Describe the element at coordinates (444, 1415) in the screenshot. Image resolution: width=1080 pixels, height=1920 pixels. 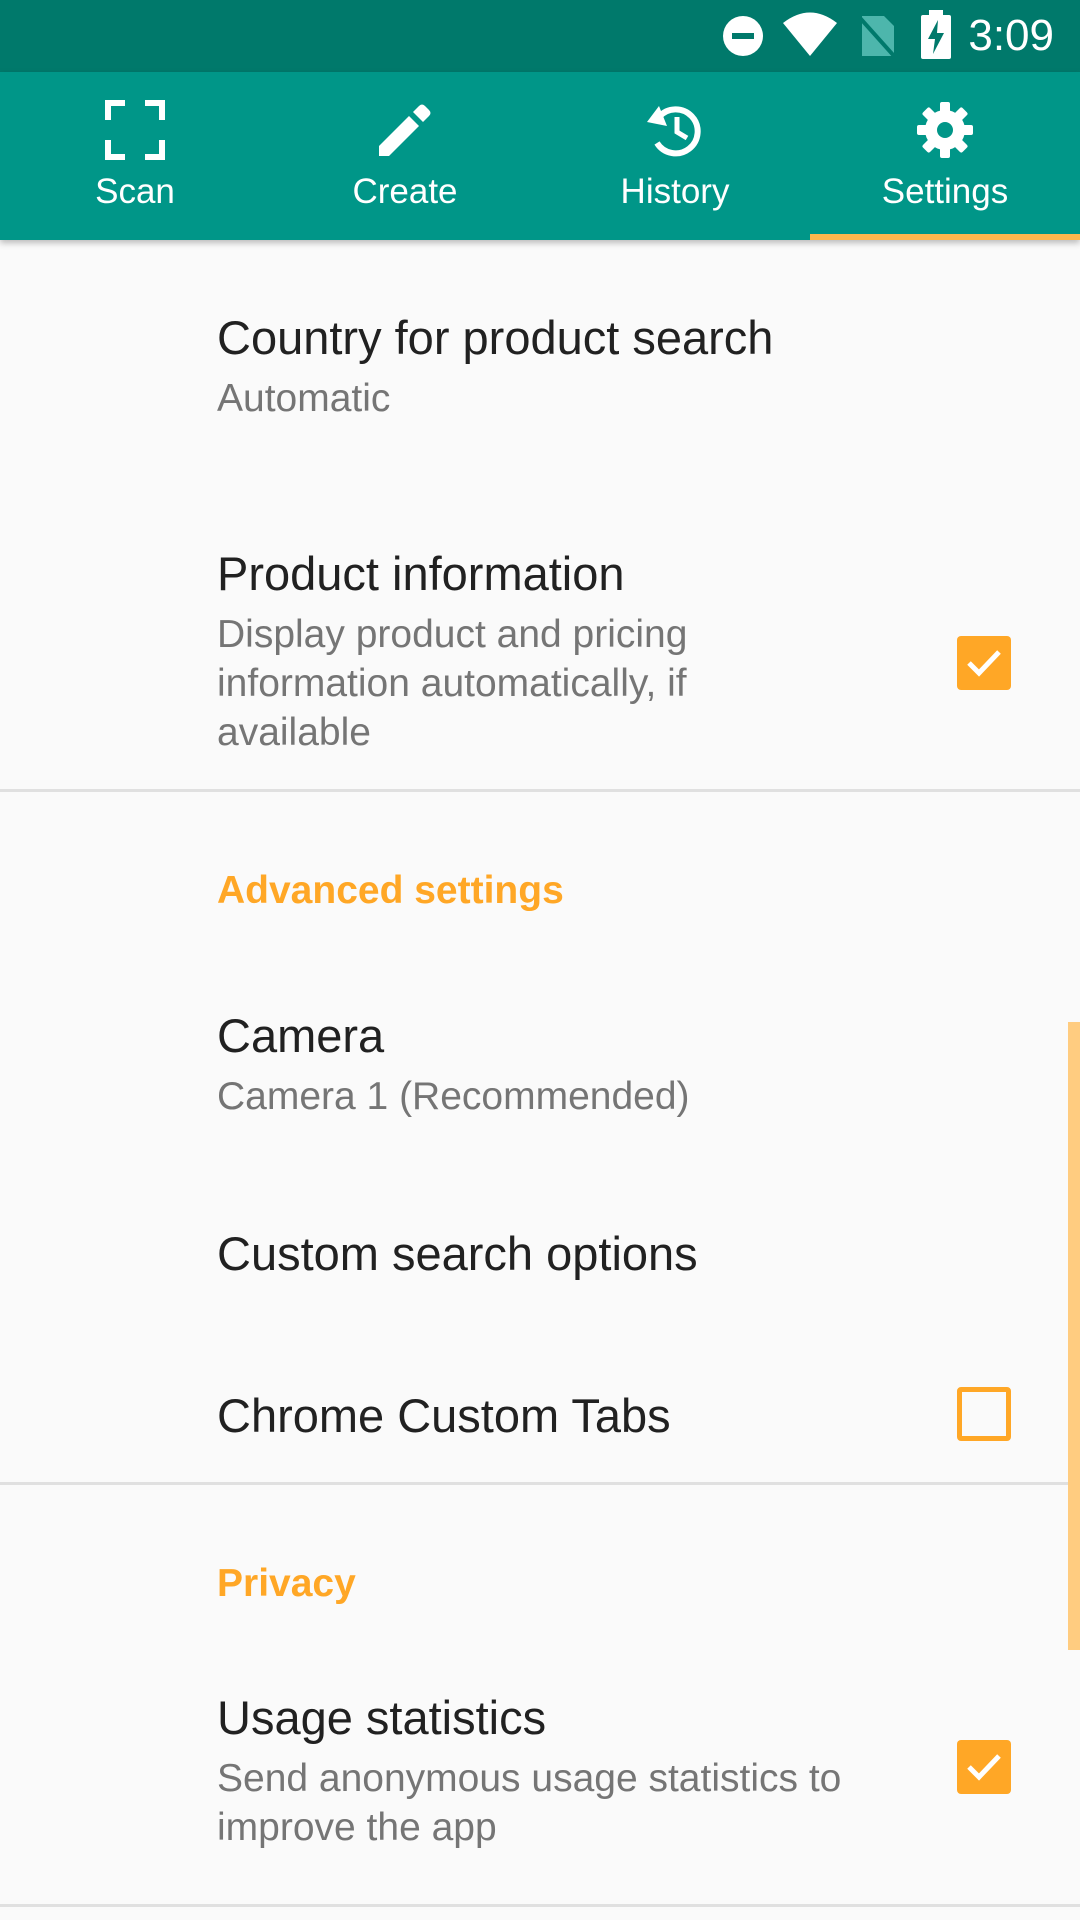
I see `setting-title: Chrome Custom Tabs` at that location.